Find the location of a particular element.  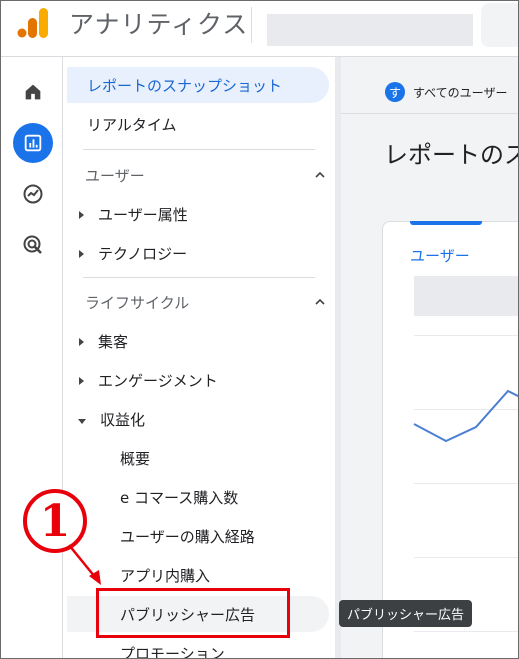

card-tab-indicator is located at coordinates (446, 223).